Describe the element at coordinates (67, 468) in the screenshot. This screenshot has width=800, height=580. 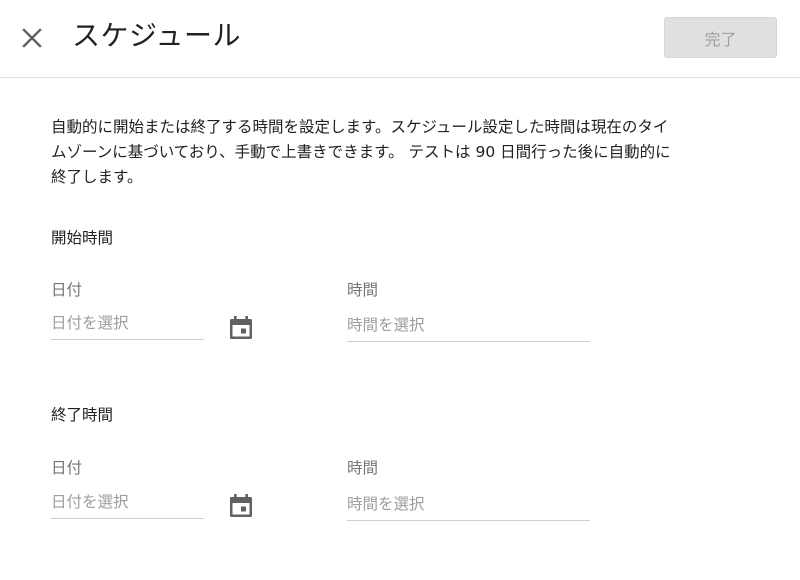
I see `end-date-label: 日付` at that location.